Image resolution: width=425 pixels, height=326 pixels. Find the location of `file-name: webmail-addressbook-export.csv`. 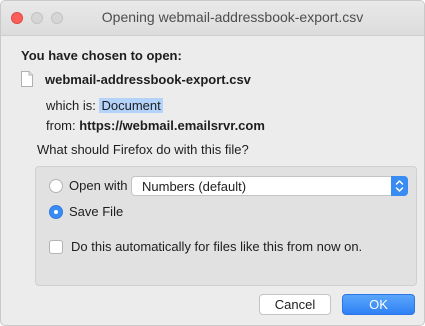

file-name: webmail-addressbook-export.csv is located at coordinates (148, 79).